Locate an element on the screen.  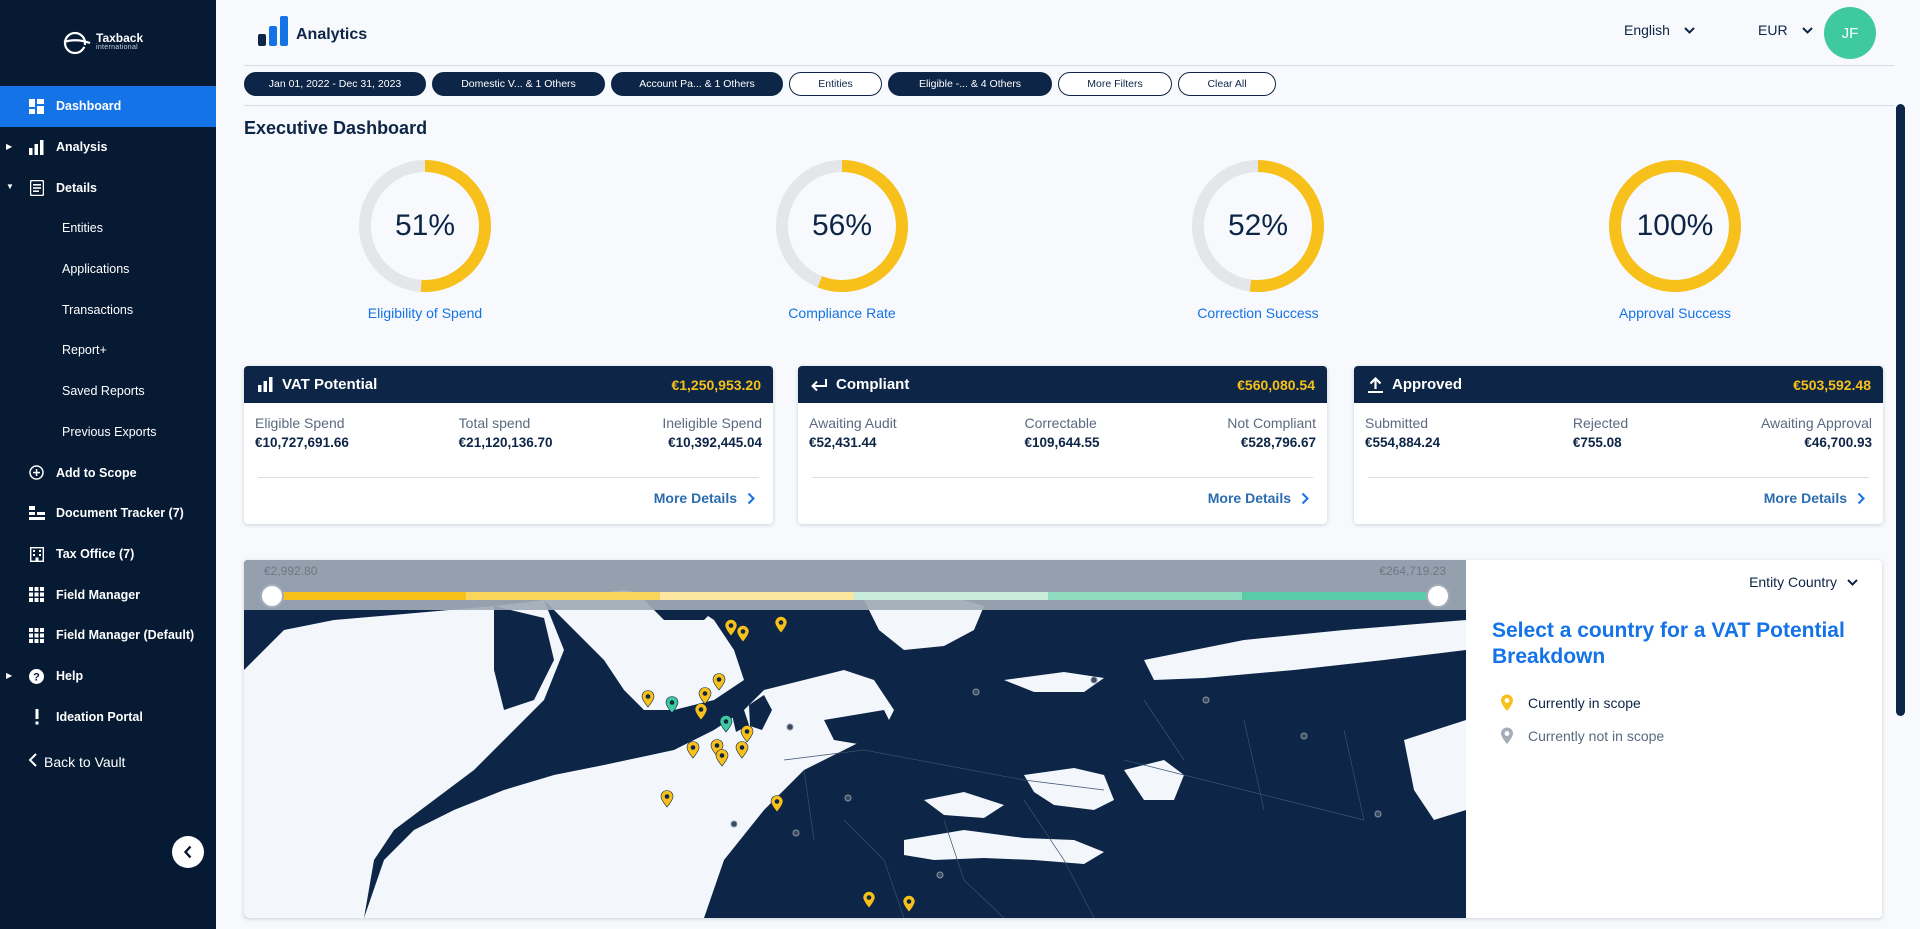
chevron-right-icon is located at coordinates (1861, 498).